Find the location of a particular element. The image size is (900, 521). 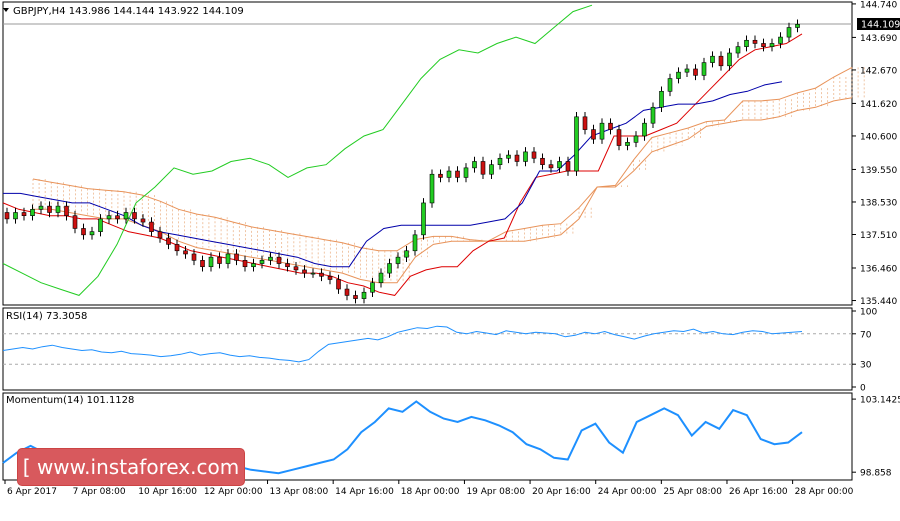

rsi-y-tick-label: 0 is located at coordinates (863, 389).